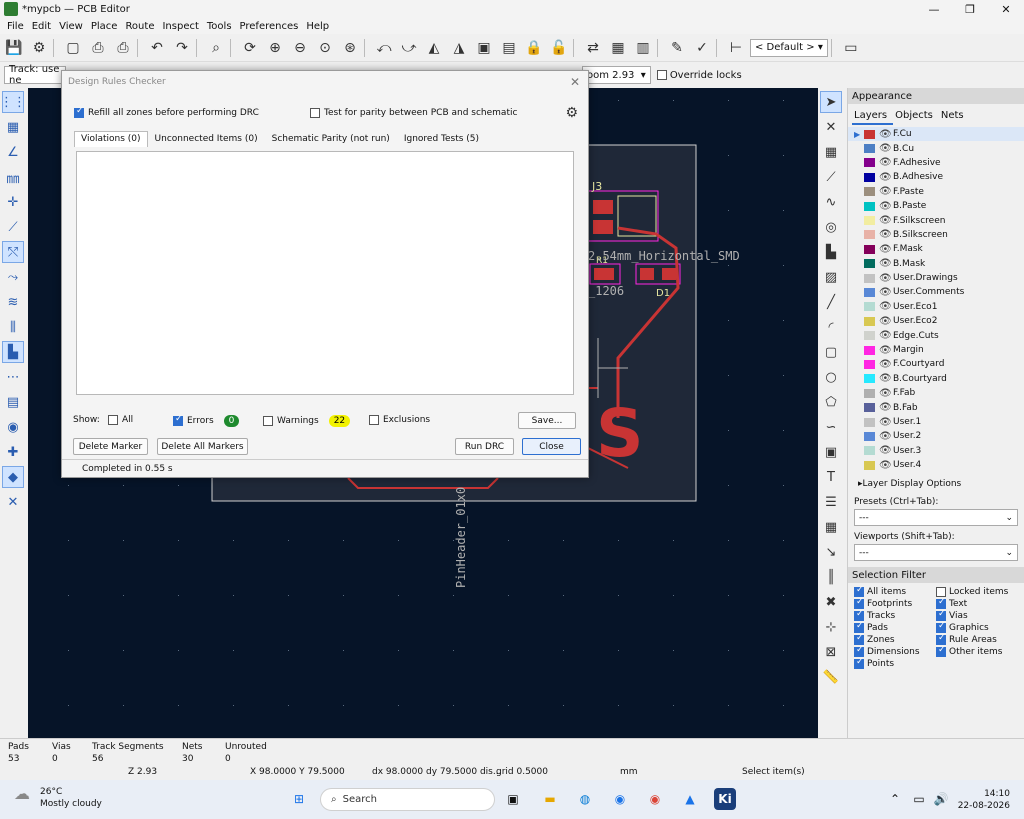 The image size is (1024, 819). I want to click on measure-icon: 📏, so click(831, 677).